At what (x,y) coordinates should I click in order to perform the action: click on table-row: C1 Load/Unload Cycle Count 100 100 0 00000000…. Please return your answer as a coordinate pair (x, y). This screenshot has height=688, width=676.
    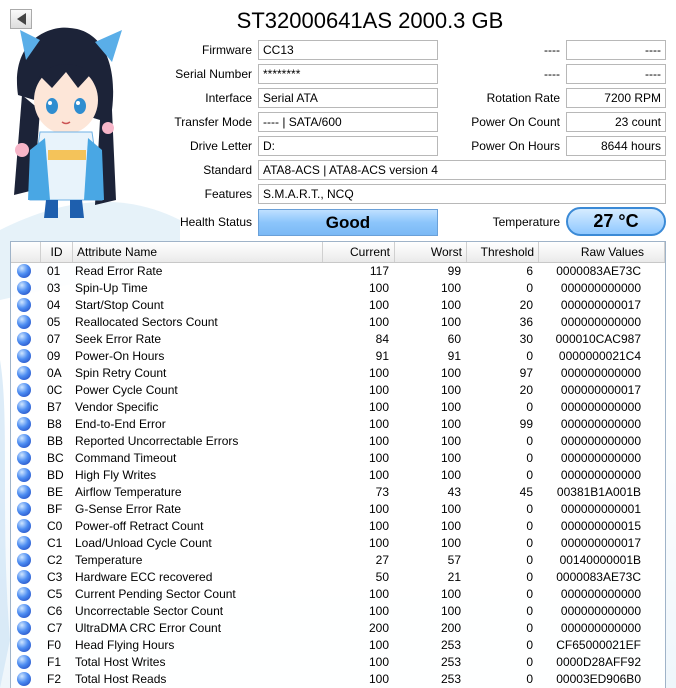
    Looking at the image, I should click on (338, 543).